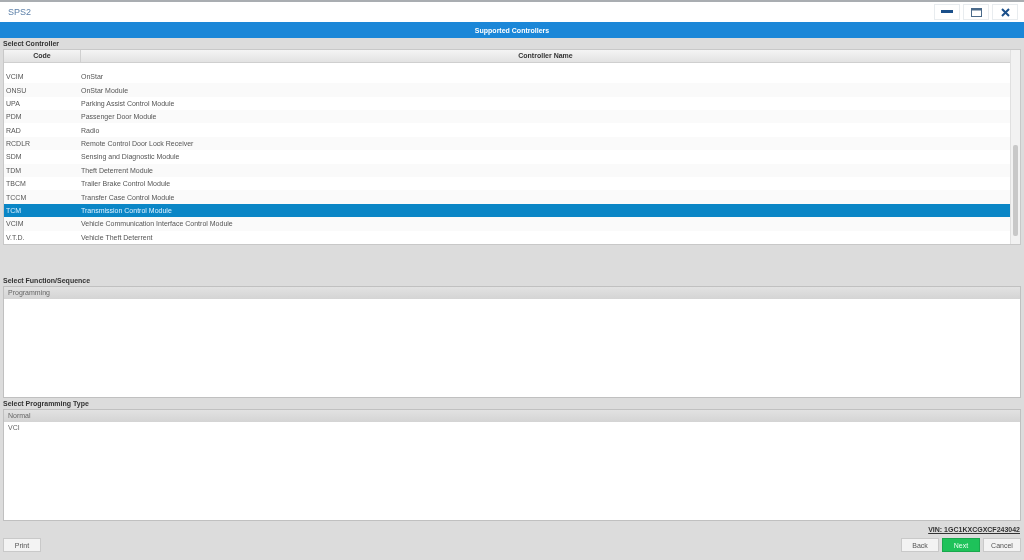 Image resolution: width=1024 pixels, height=560 pixels. Describe the element at coordinates (1015, 190) in the screenshot. I see `scrollbar-thumb` at that location.